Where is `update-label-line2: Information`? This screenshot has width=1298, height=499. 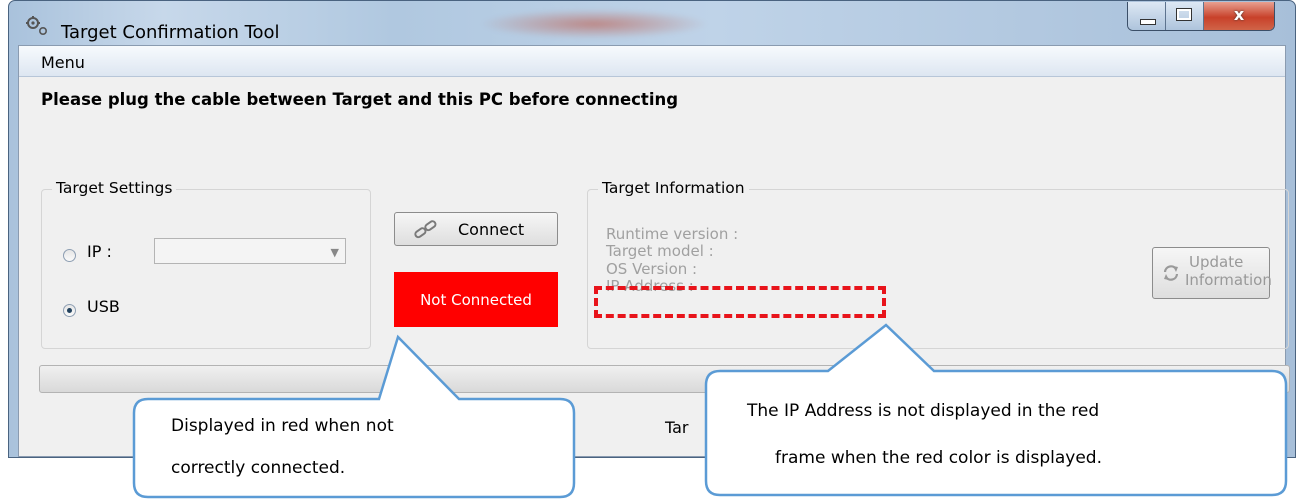
update-label-line2: Information is located at coordinates (1228, 280).